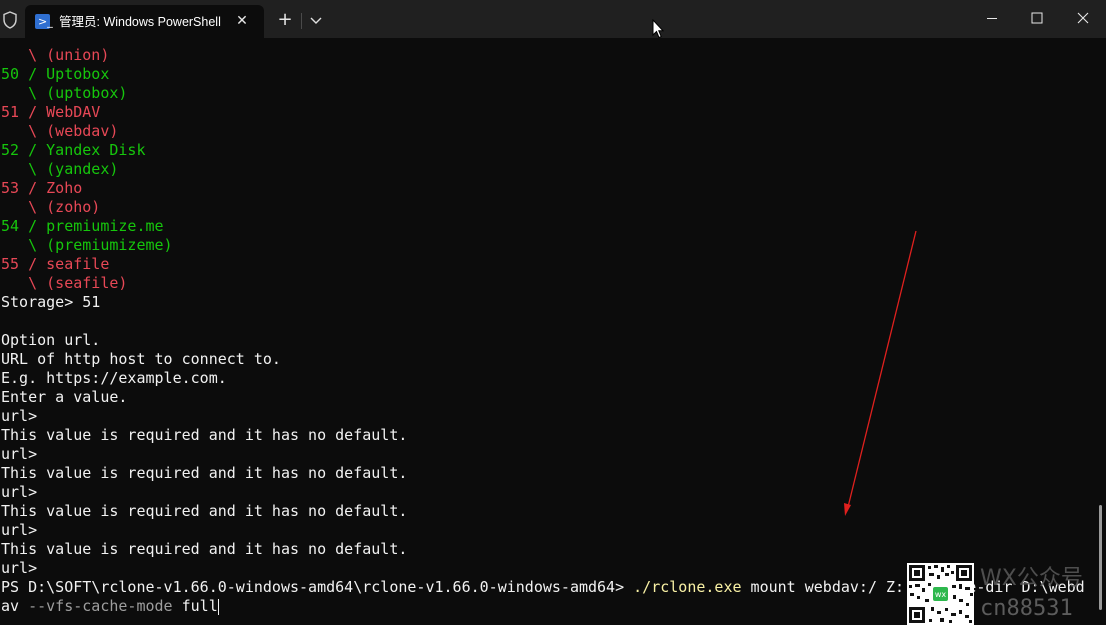 This screenshot has height=625, width=1106. I want to click on terminal-line: \ (zoho), so click(51, 207).